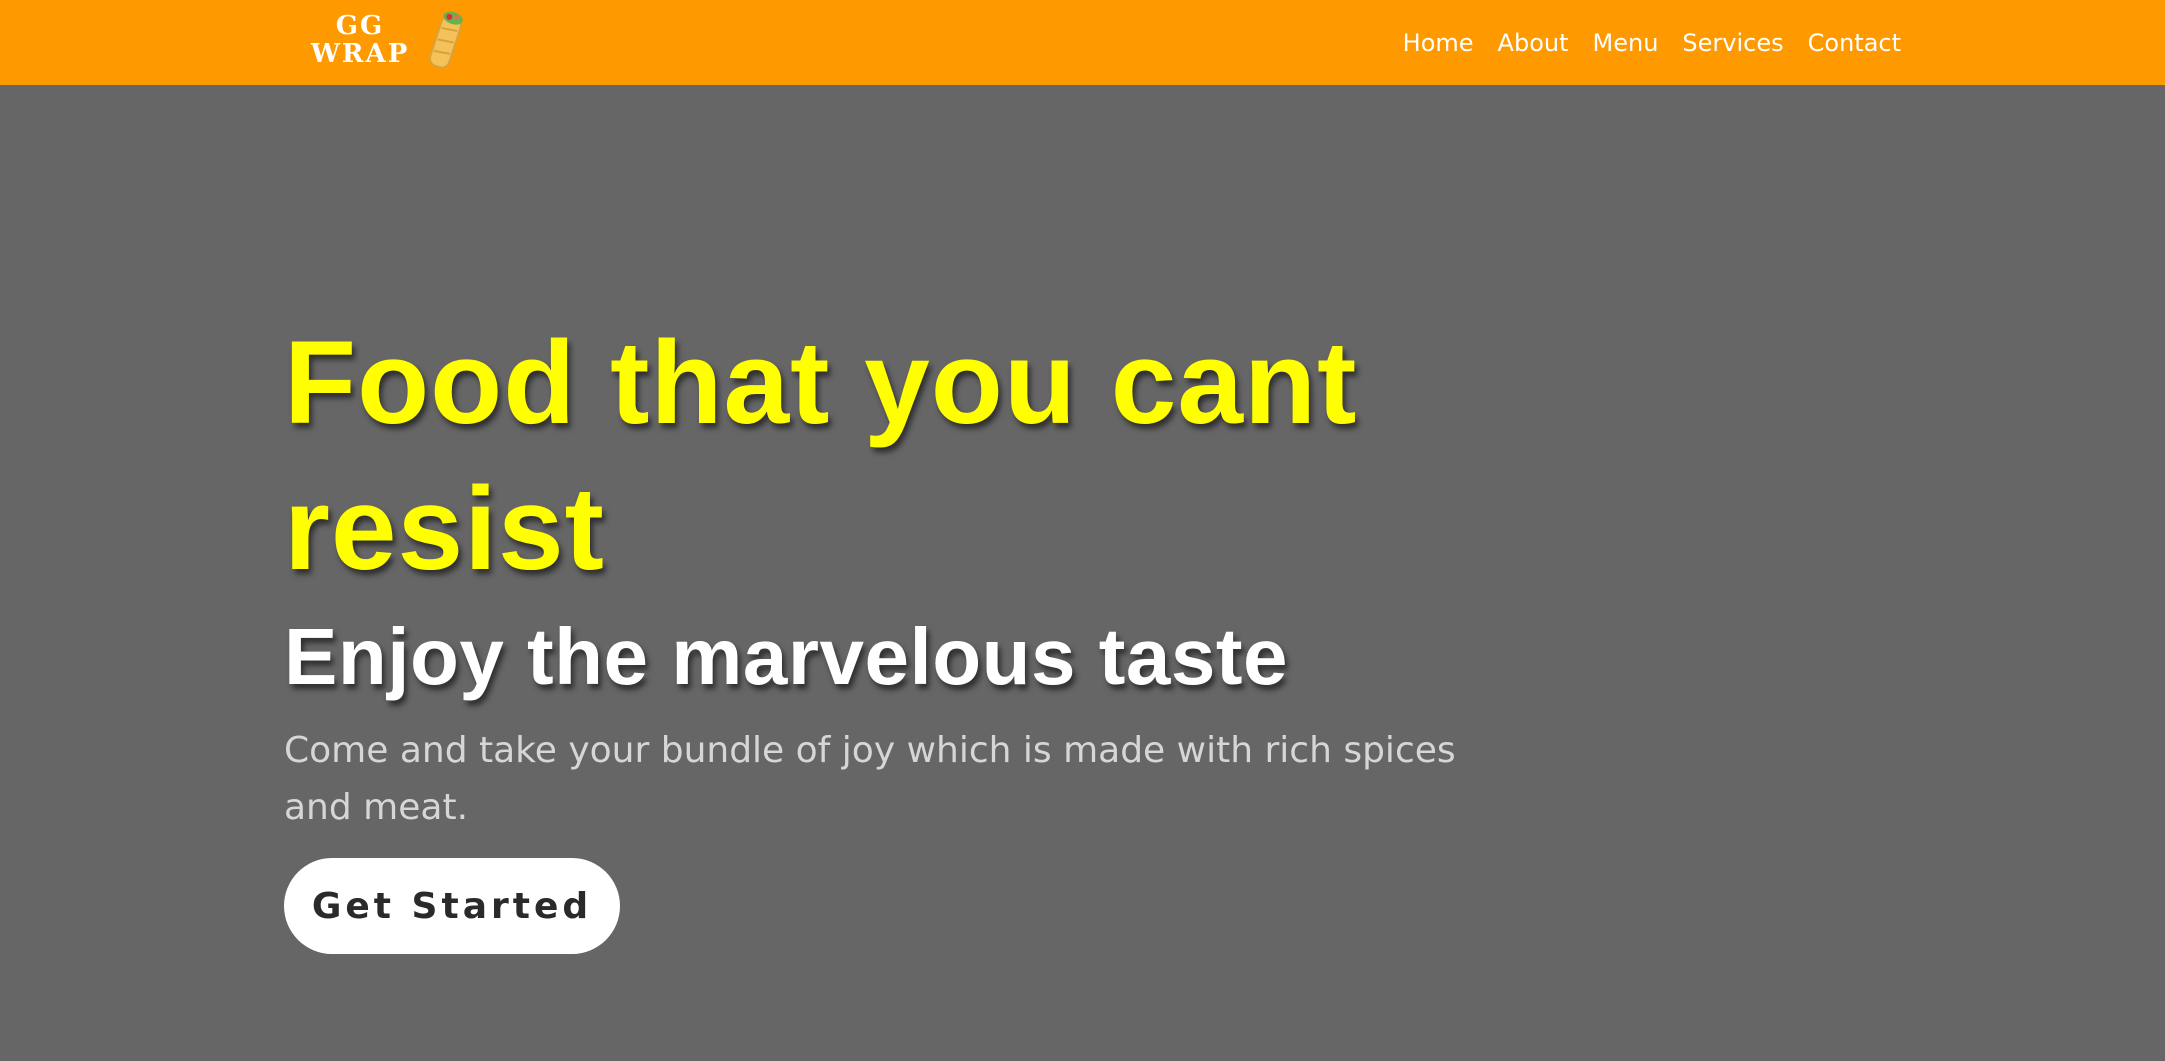 The width and height of the screenshot is (2165, 1061). I want to click on brand-line-2: WRAP, so click(360, 54).